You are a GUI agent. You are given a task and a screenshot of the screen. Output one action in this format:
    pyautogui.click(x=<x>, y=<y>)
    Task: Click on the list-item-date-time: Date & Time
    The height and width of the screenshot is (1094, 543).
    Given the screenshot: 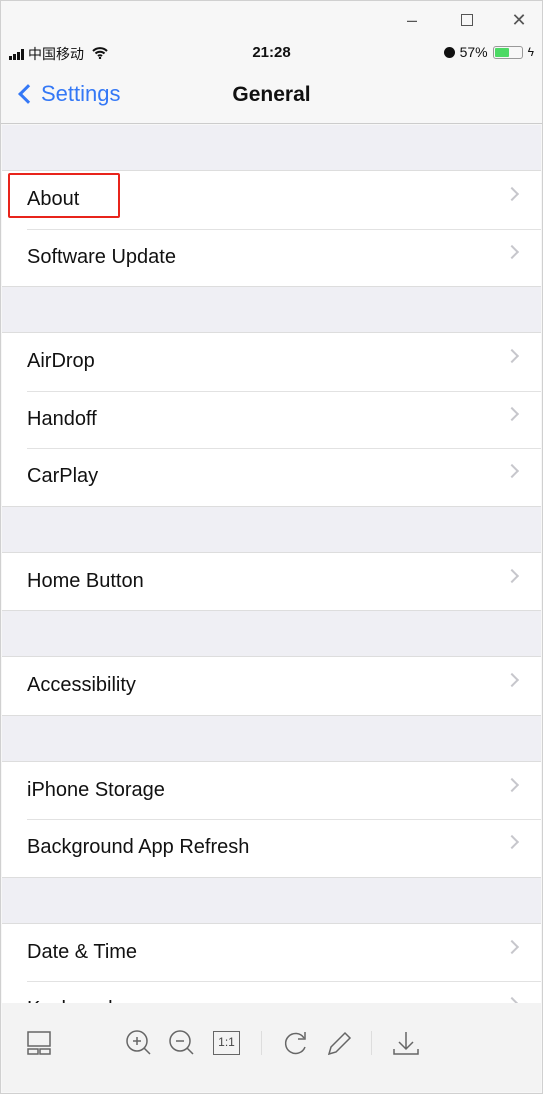 What is the action you would take?
    pyautogui.click(x=271, y=953)
    